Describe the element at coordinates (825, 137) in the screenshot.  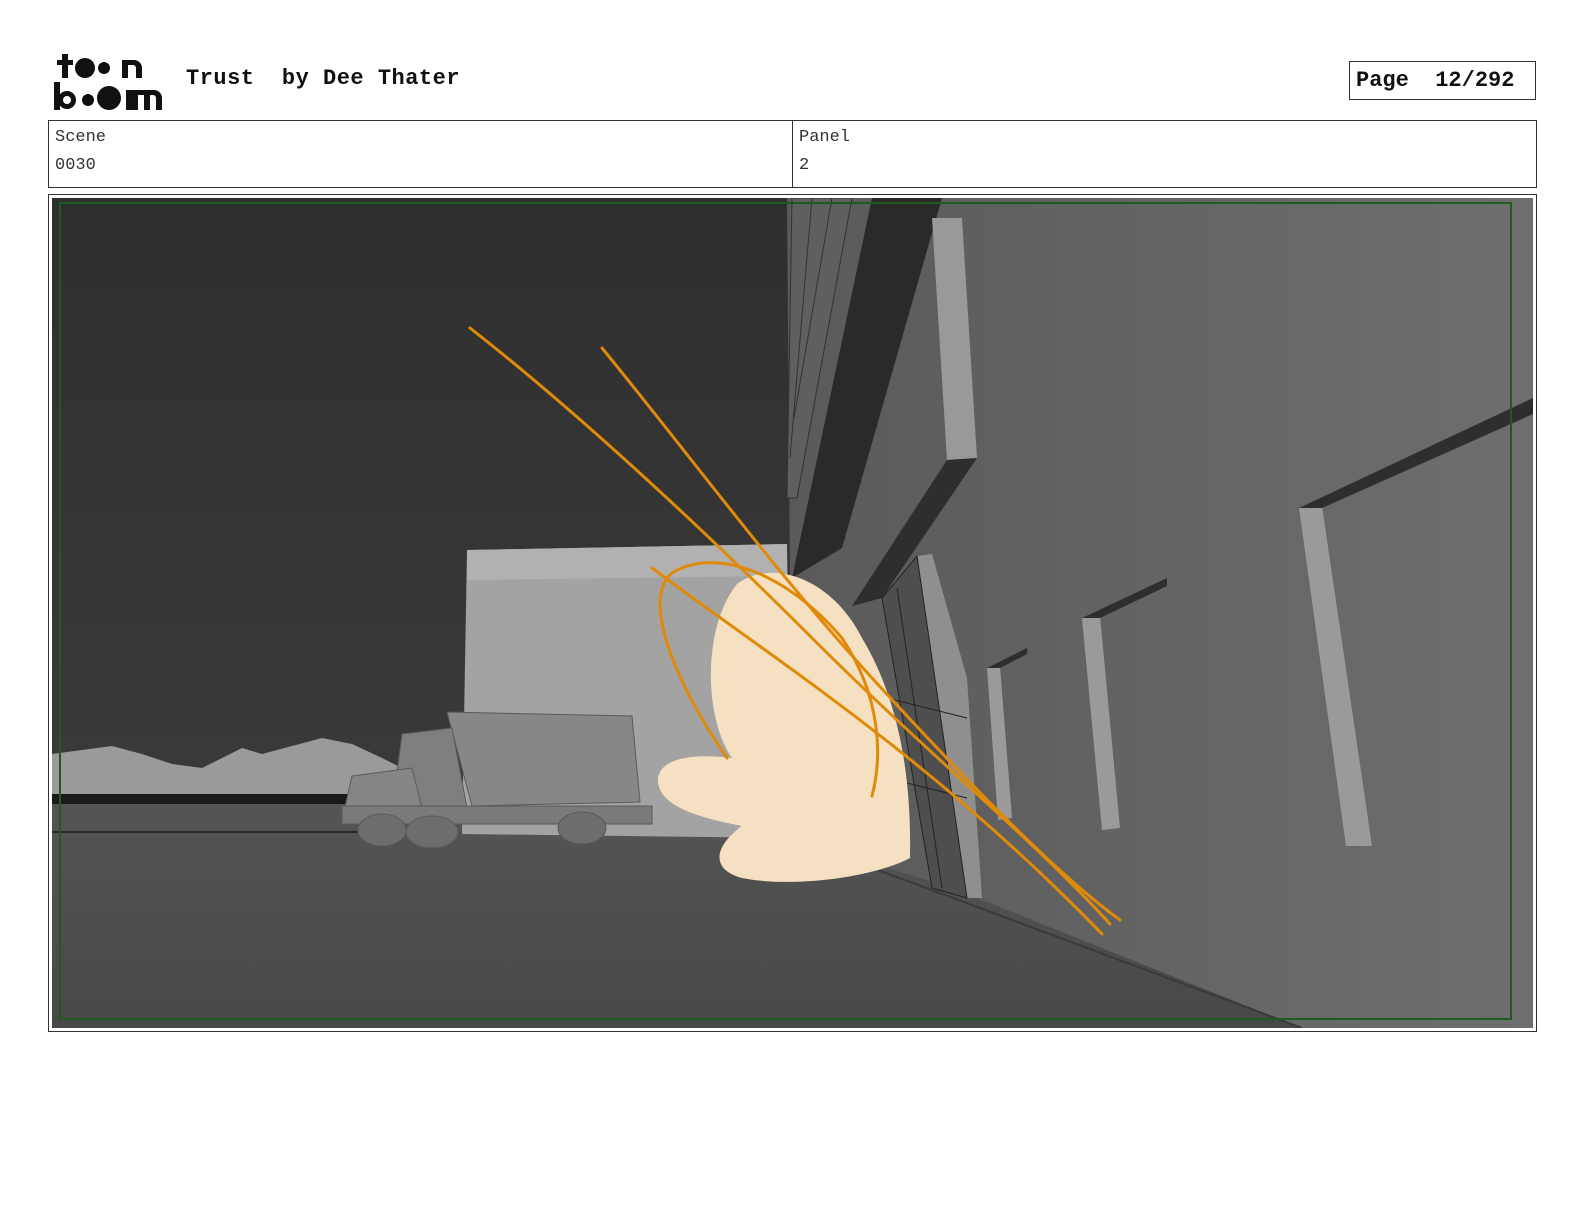
I see `panel-label: Panel` at that location.